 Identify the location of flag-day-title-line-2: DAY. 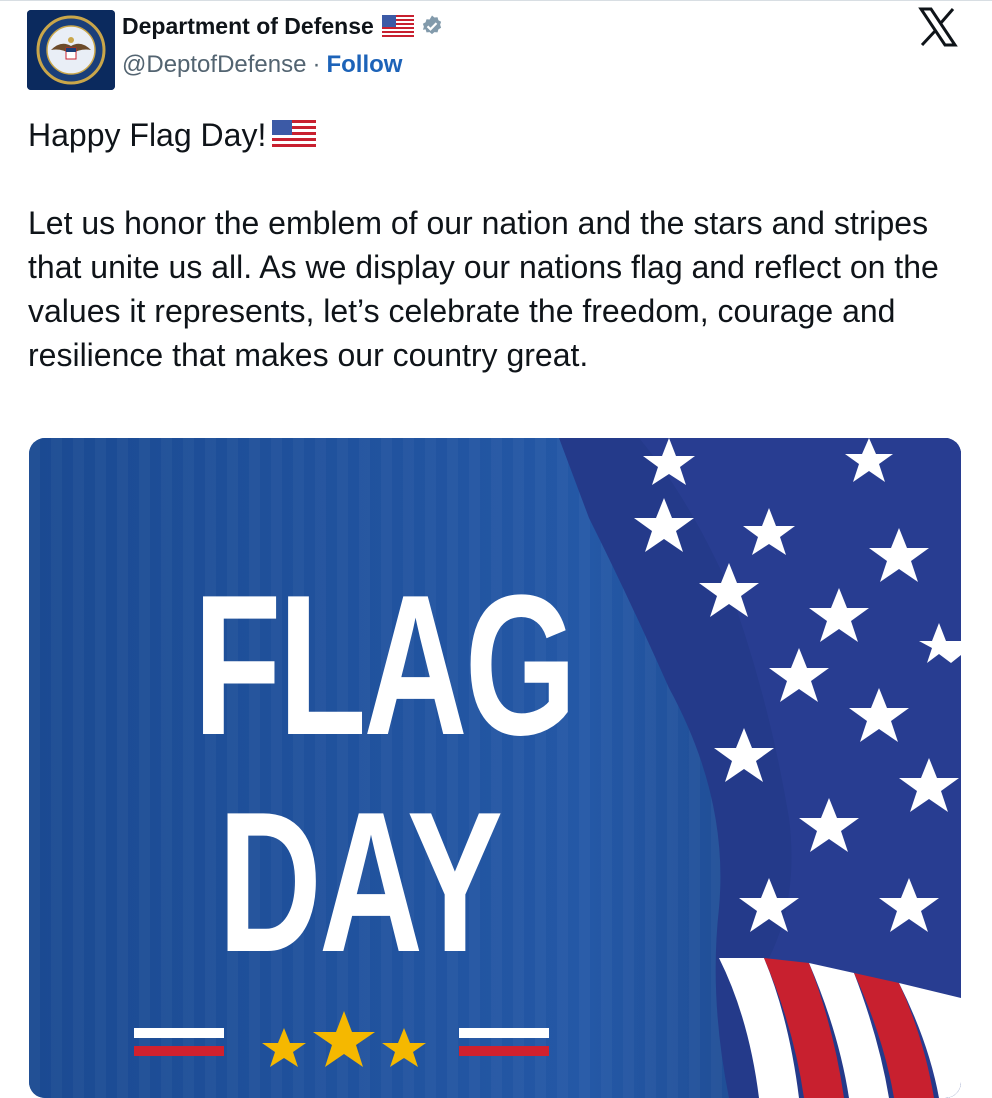
(360, 882).